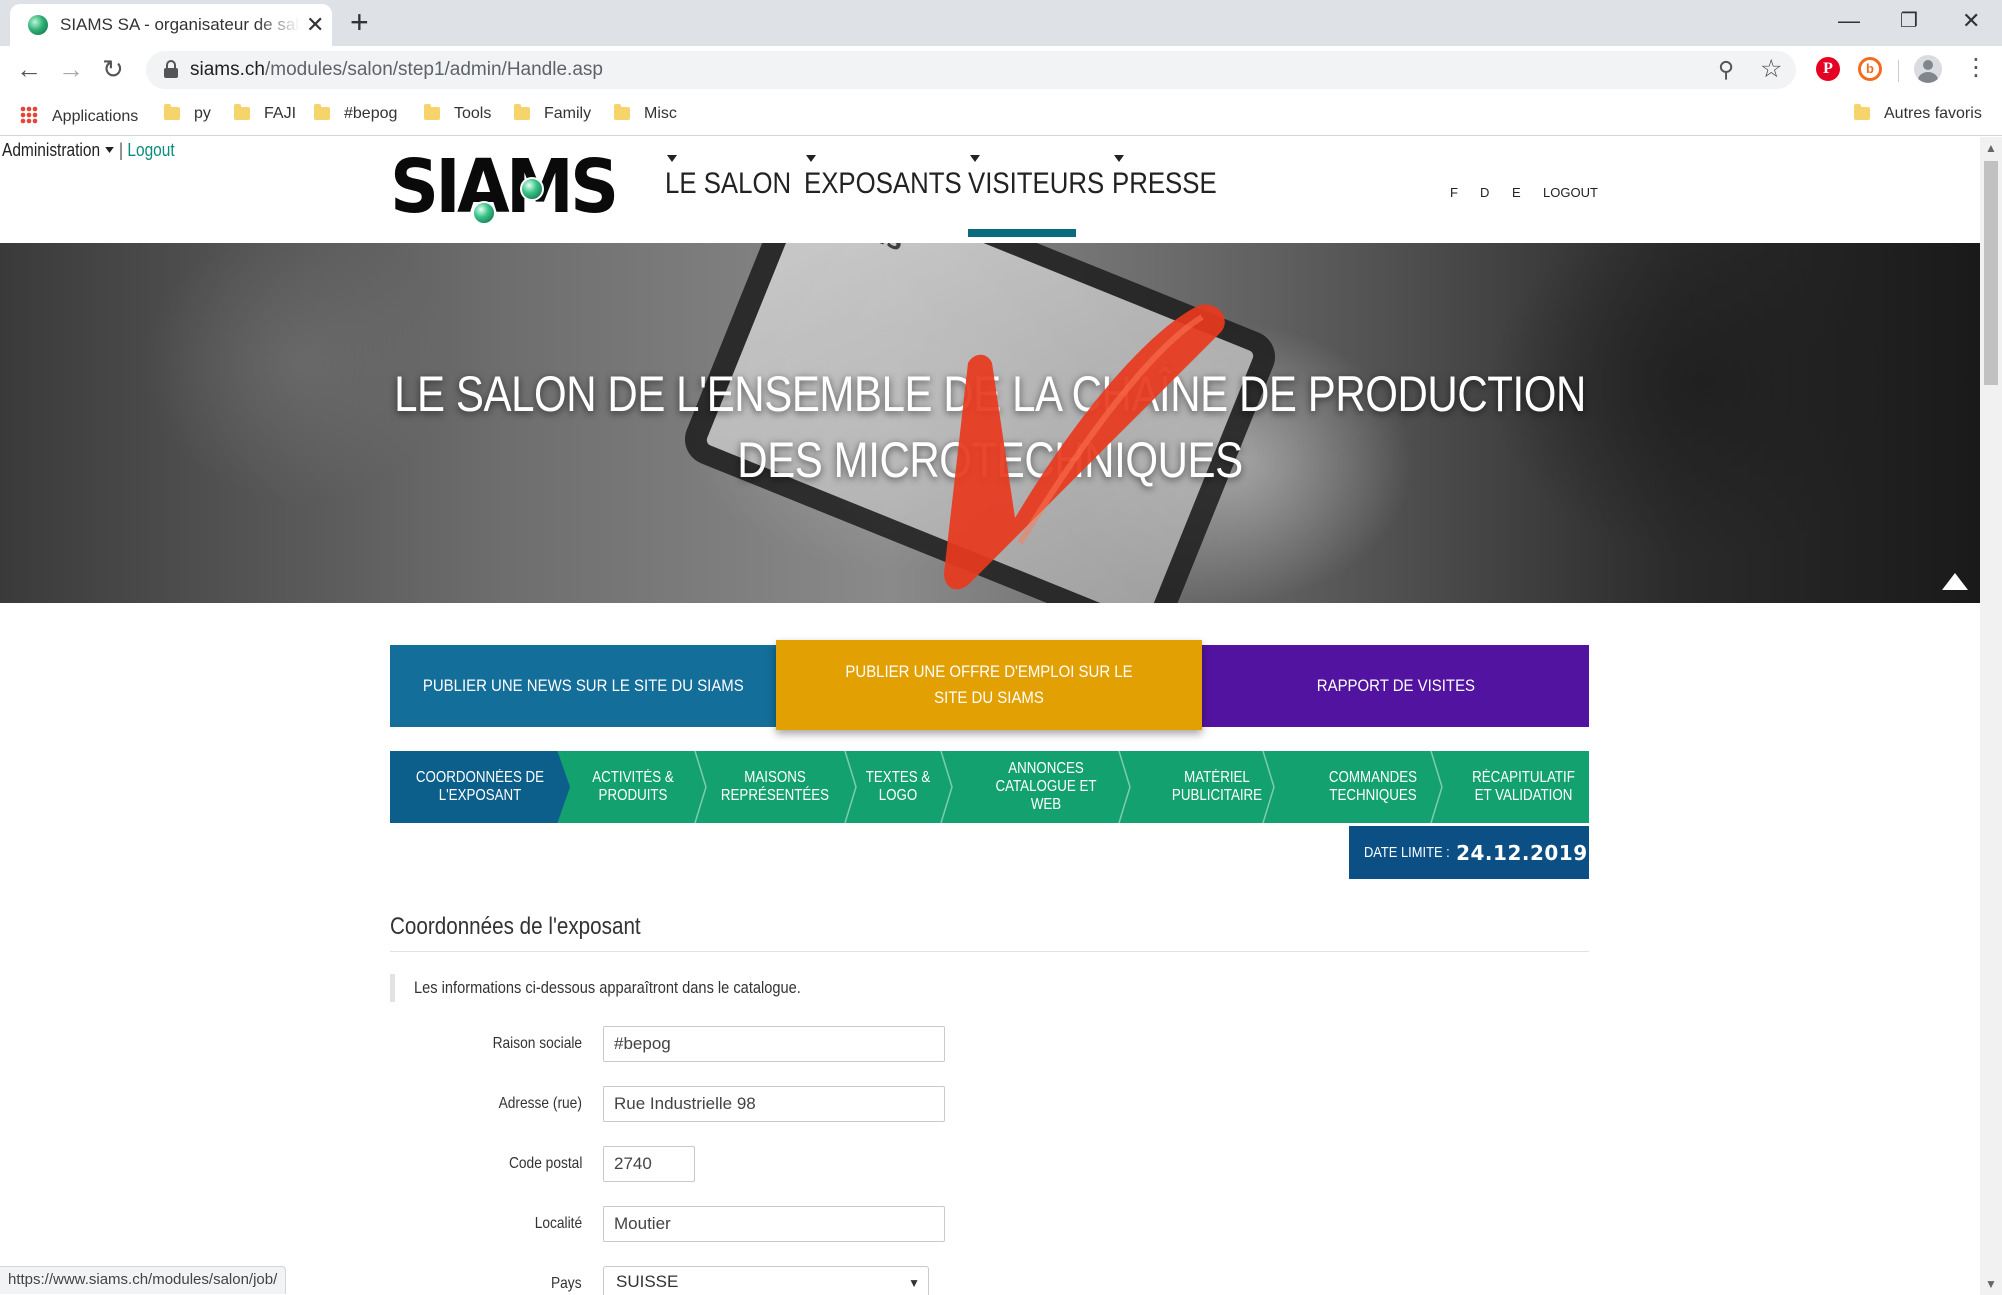  Describe the element at coordinates (1771, 69) in the screenshot. I see `bookmark-star-icon: ☆` at that location.